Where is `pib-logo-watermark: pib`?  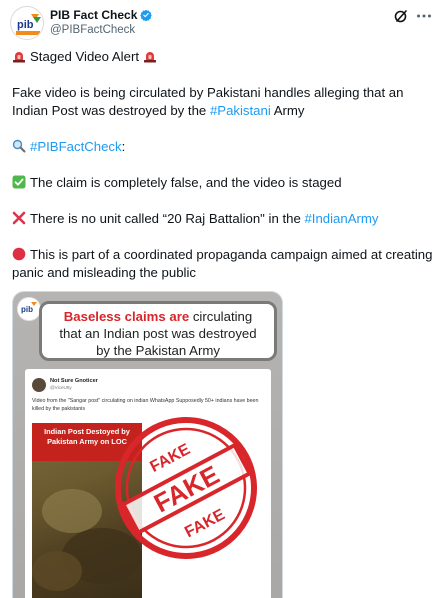
pib-logo-watermark: pib is located at coordinates (29, 309).